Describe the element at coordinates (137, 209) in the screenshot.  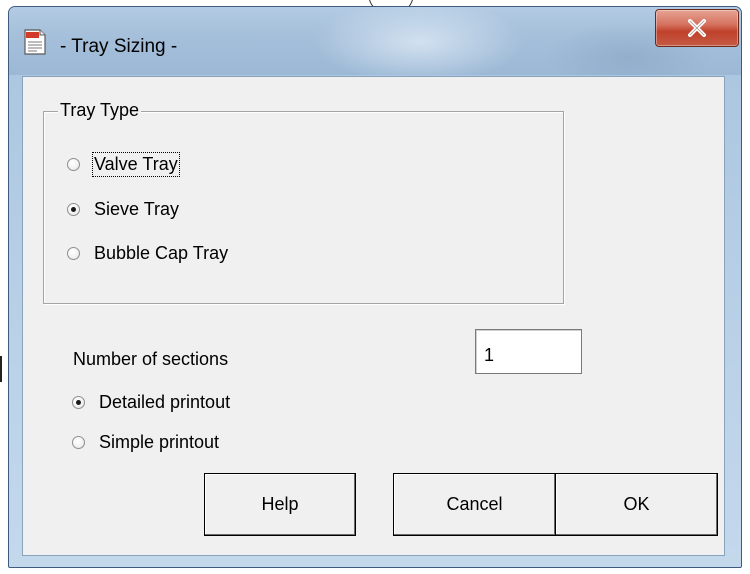
I see `radio-label: Sieve Tray` at that location.